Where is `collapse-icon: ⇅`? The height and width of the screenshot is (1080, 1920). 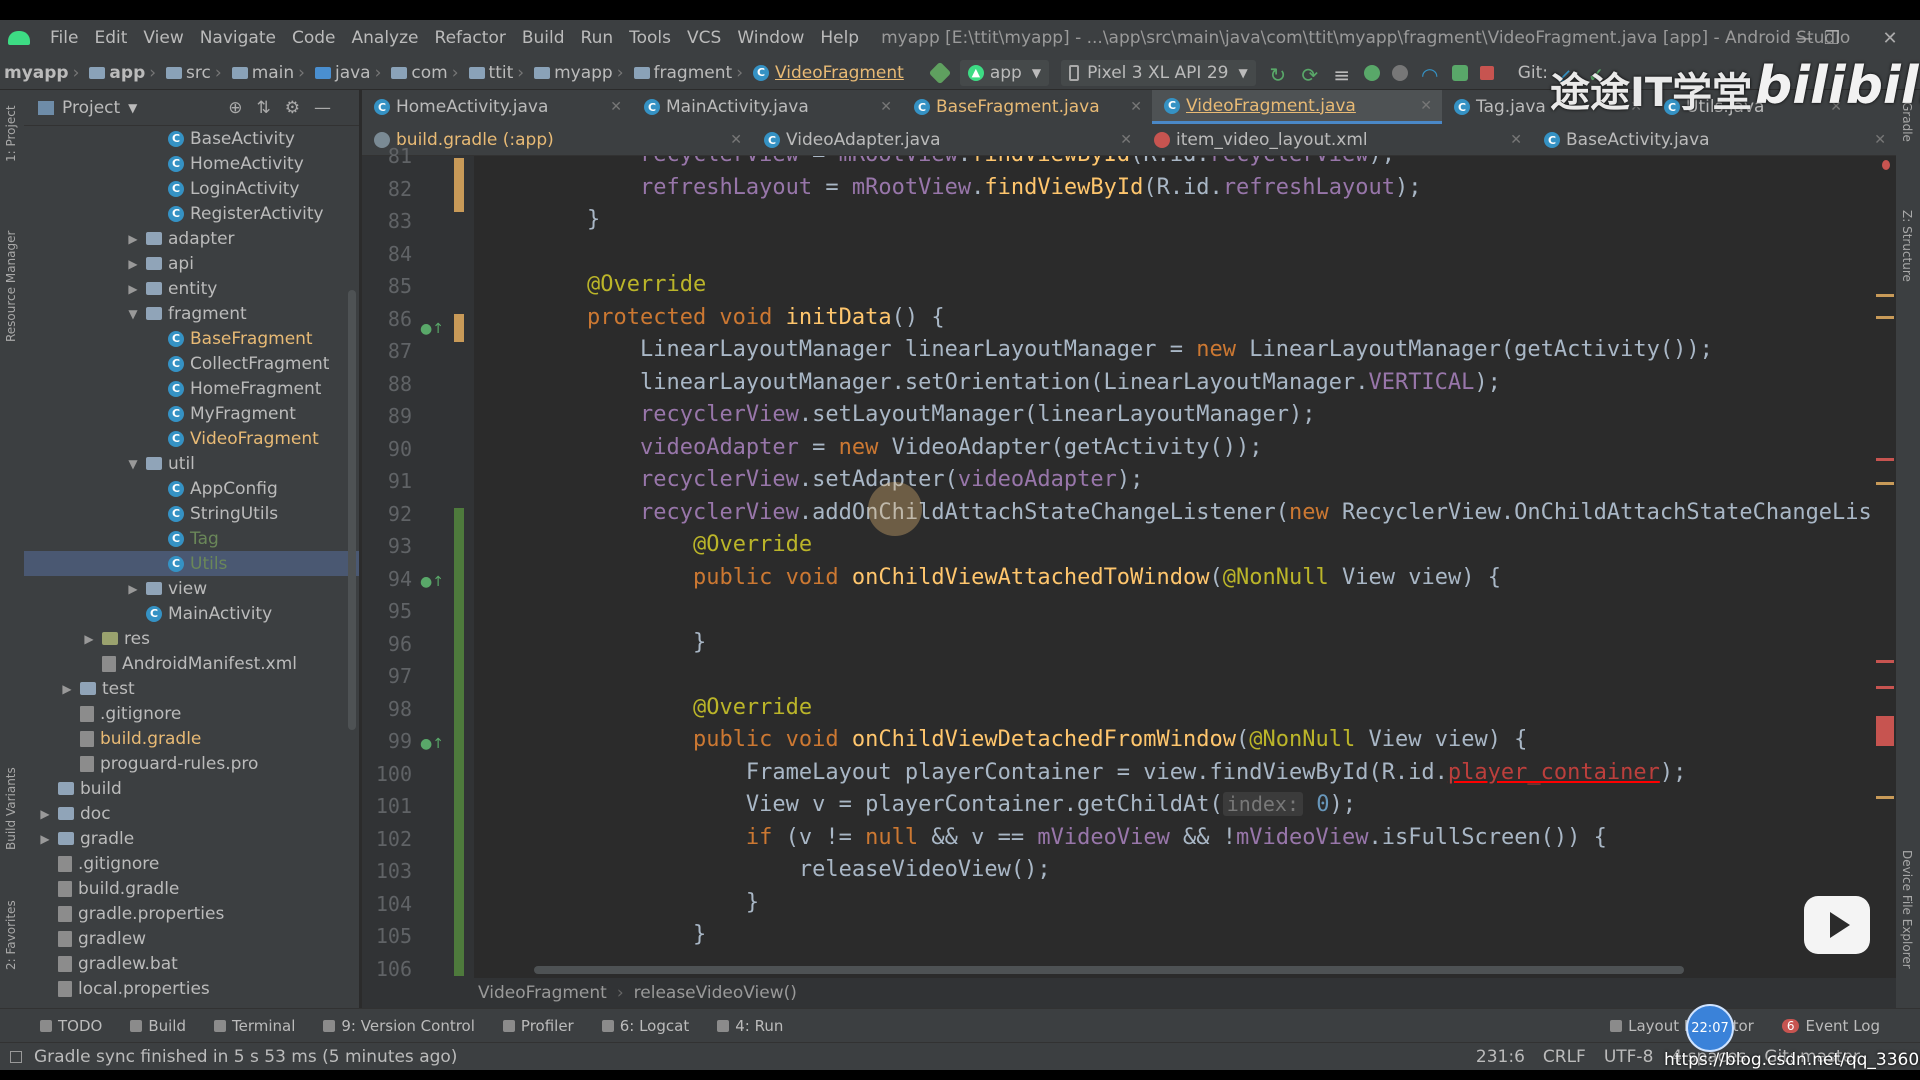
collapse-icon: ⇅ is located at coordinates (271, 108).